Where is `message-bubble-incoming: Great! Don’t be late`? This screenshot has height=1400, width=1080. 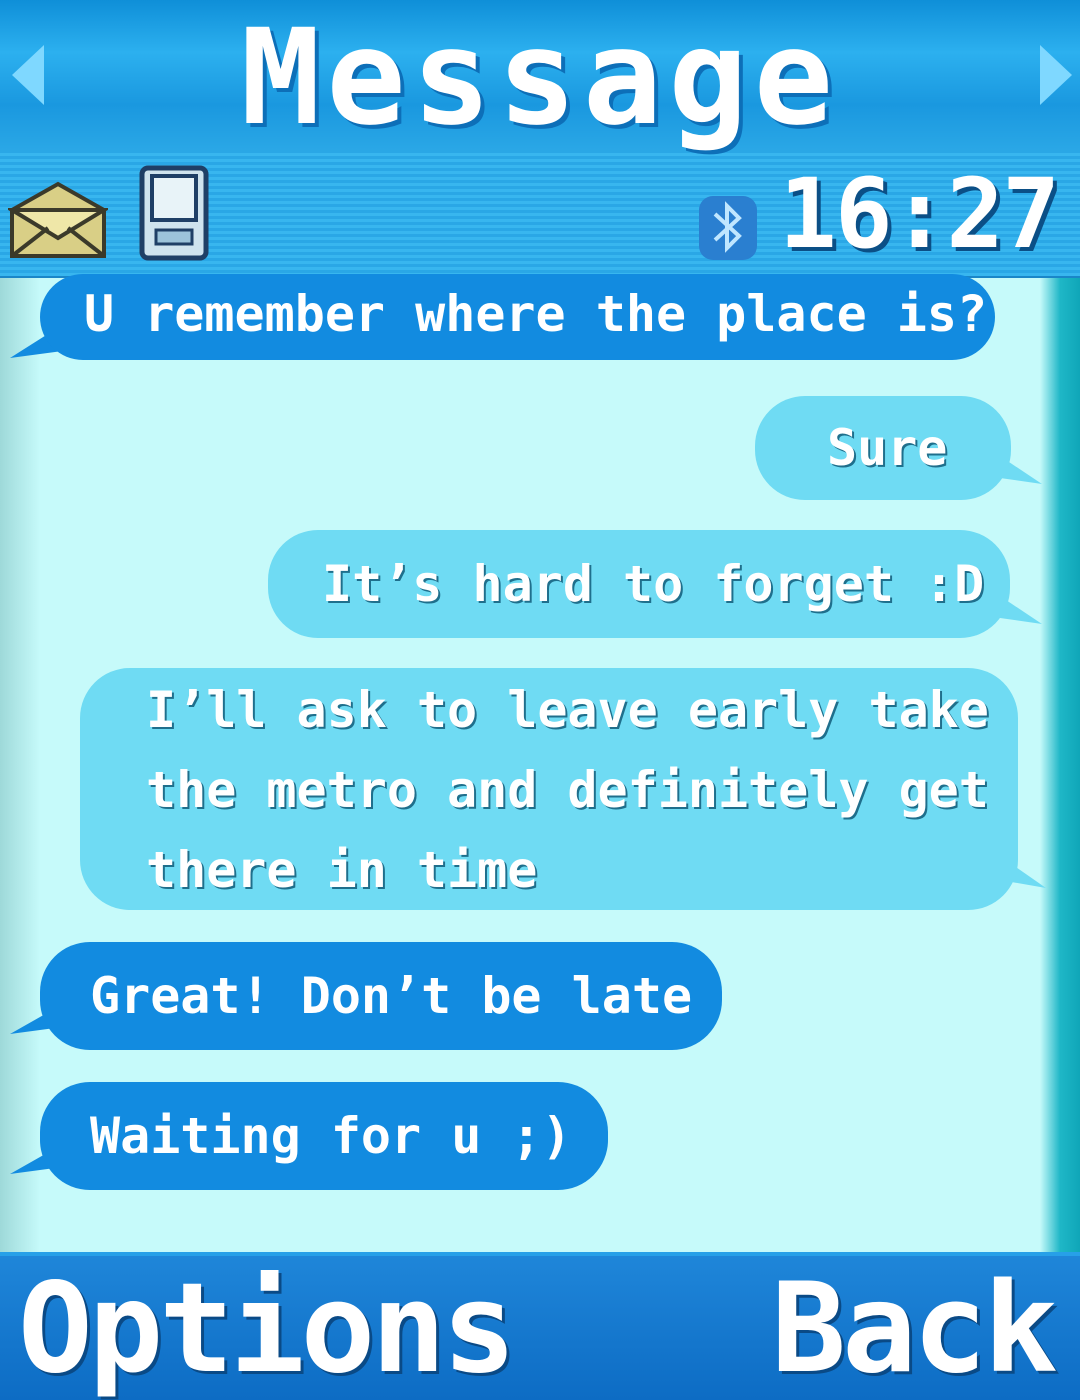
message-bubble-incoming: Great! Don’t be late is located at coordinates (381, 996).